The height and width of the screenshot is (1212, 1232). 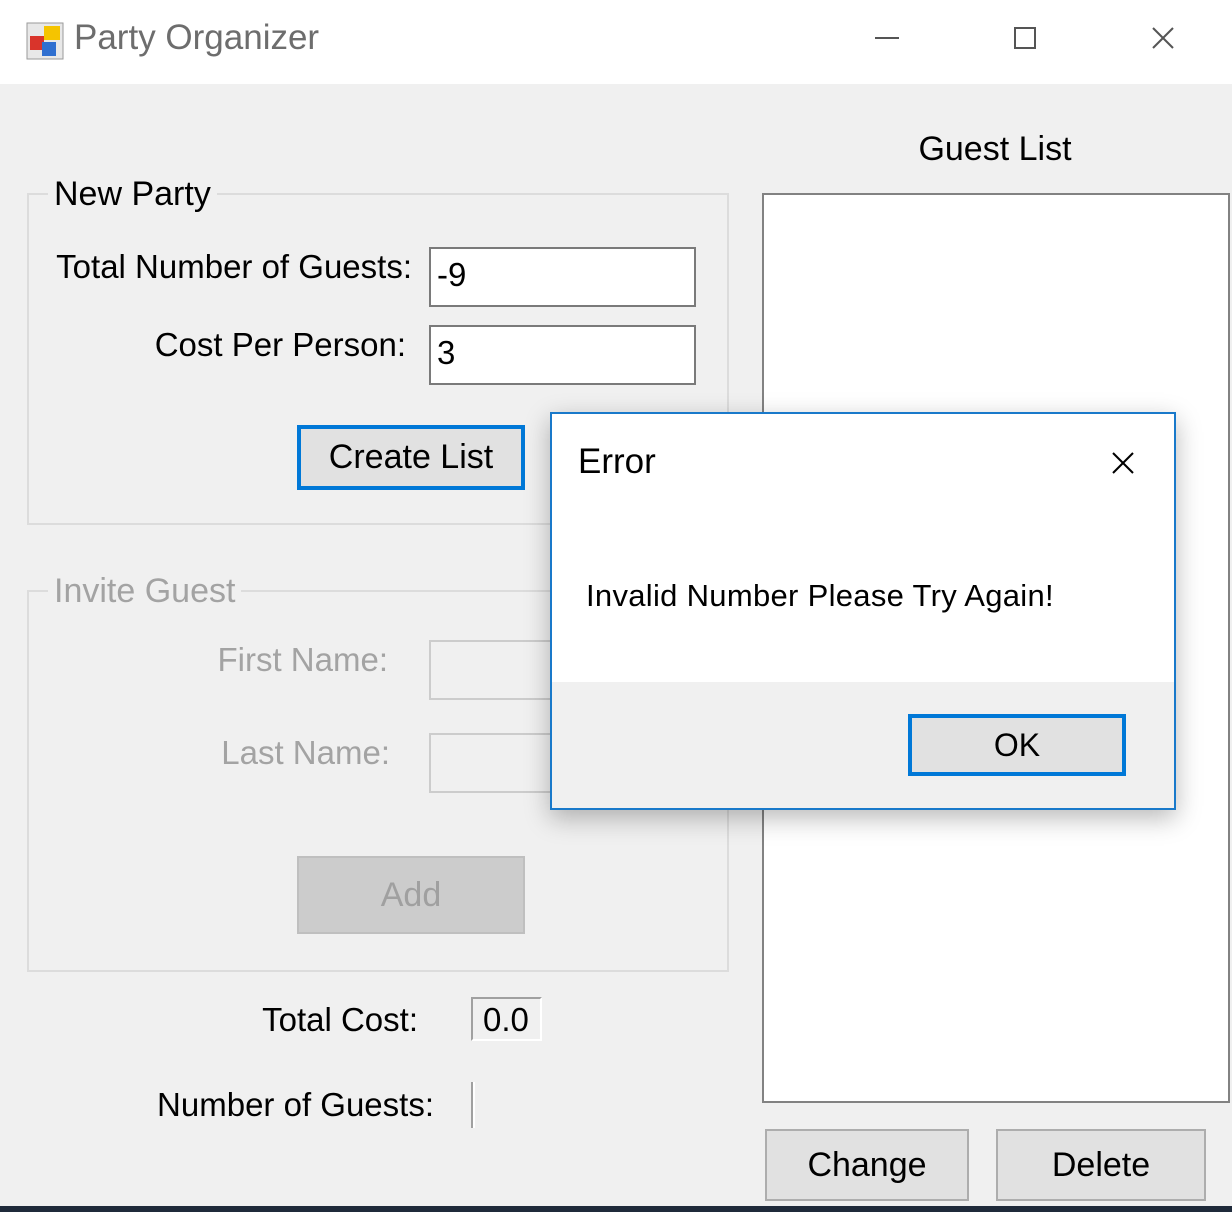 I want to click on total-cost-value: 0.0, so click(x=506, y=1019).